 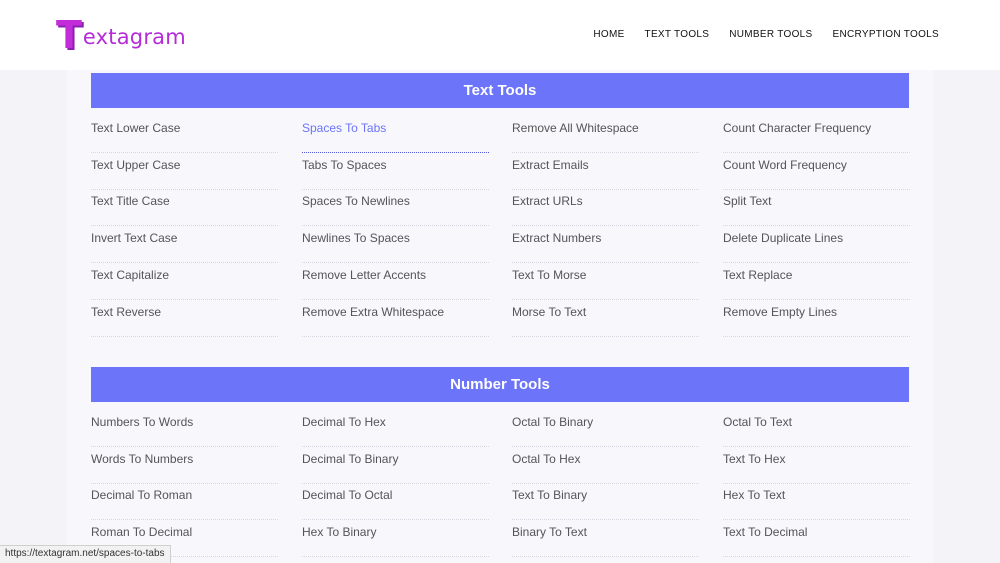 I want to click on tool-link: Octal To Binary, so click(x=605, y=429).